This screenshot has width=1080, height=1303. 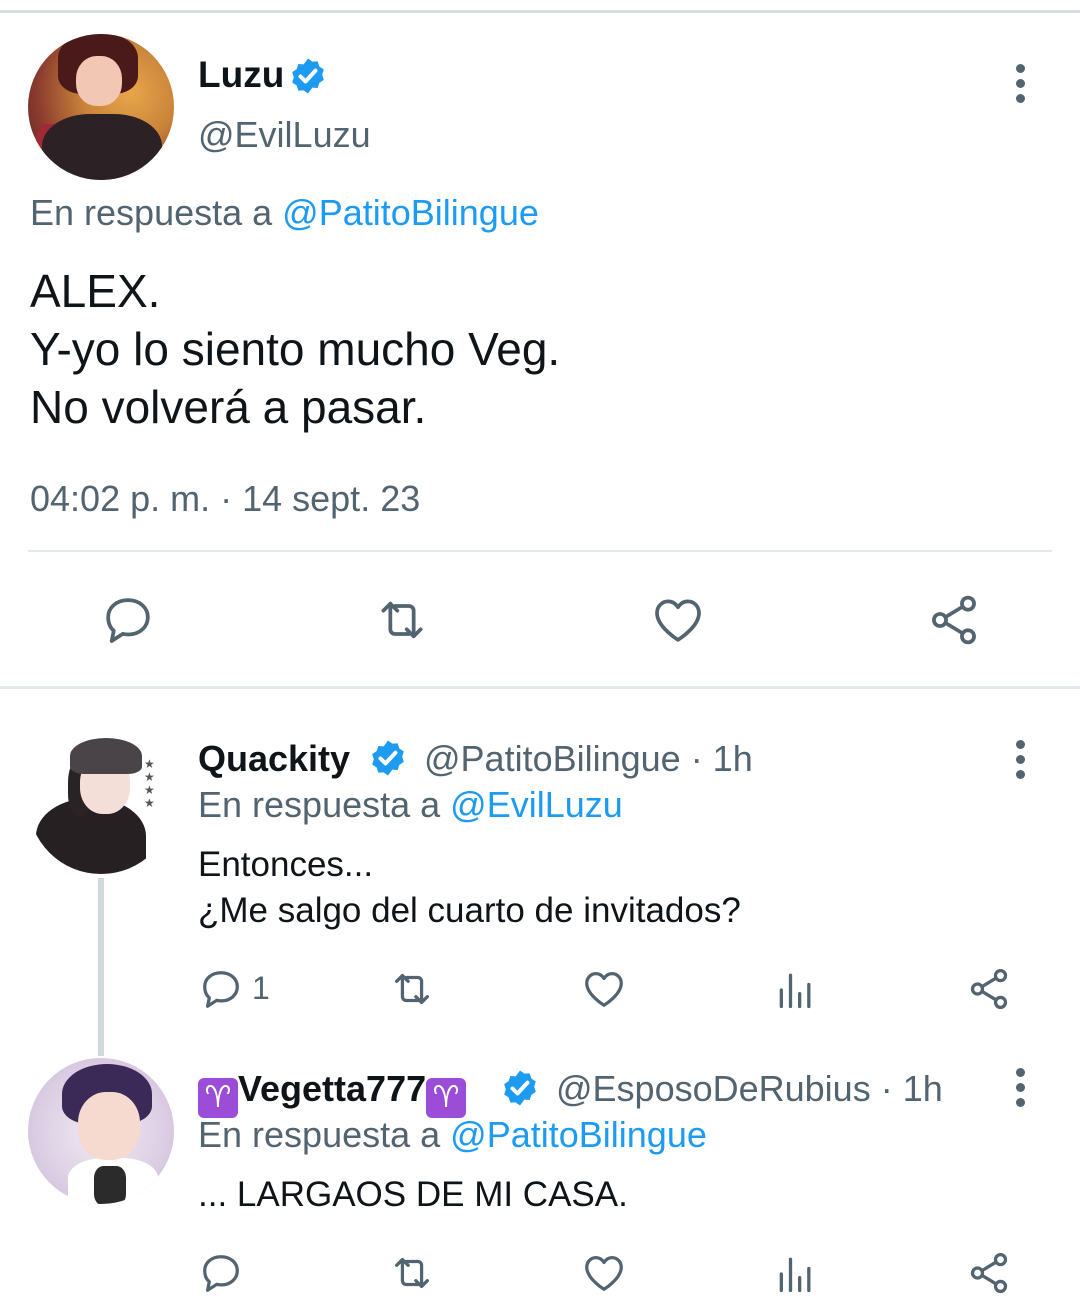 What do you see at coordinates (536, 804) in the screenshot?
I see `reply-to-link: @EvilLuzu` at bounding box center [536, 804].